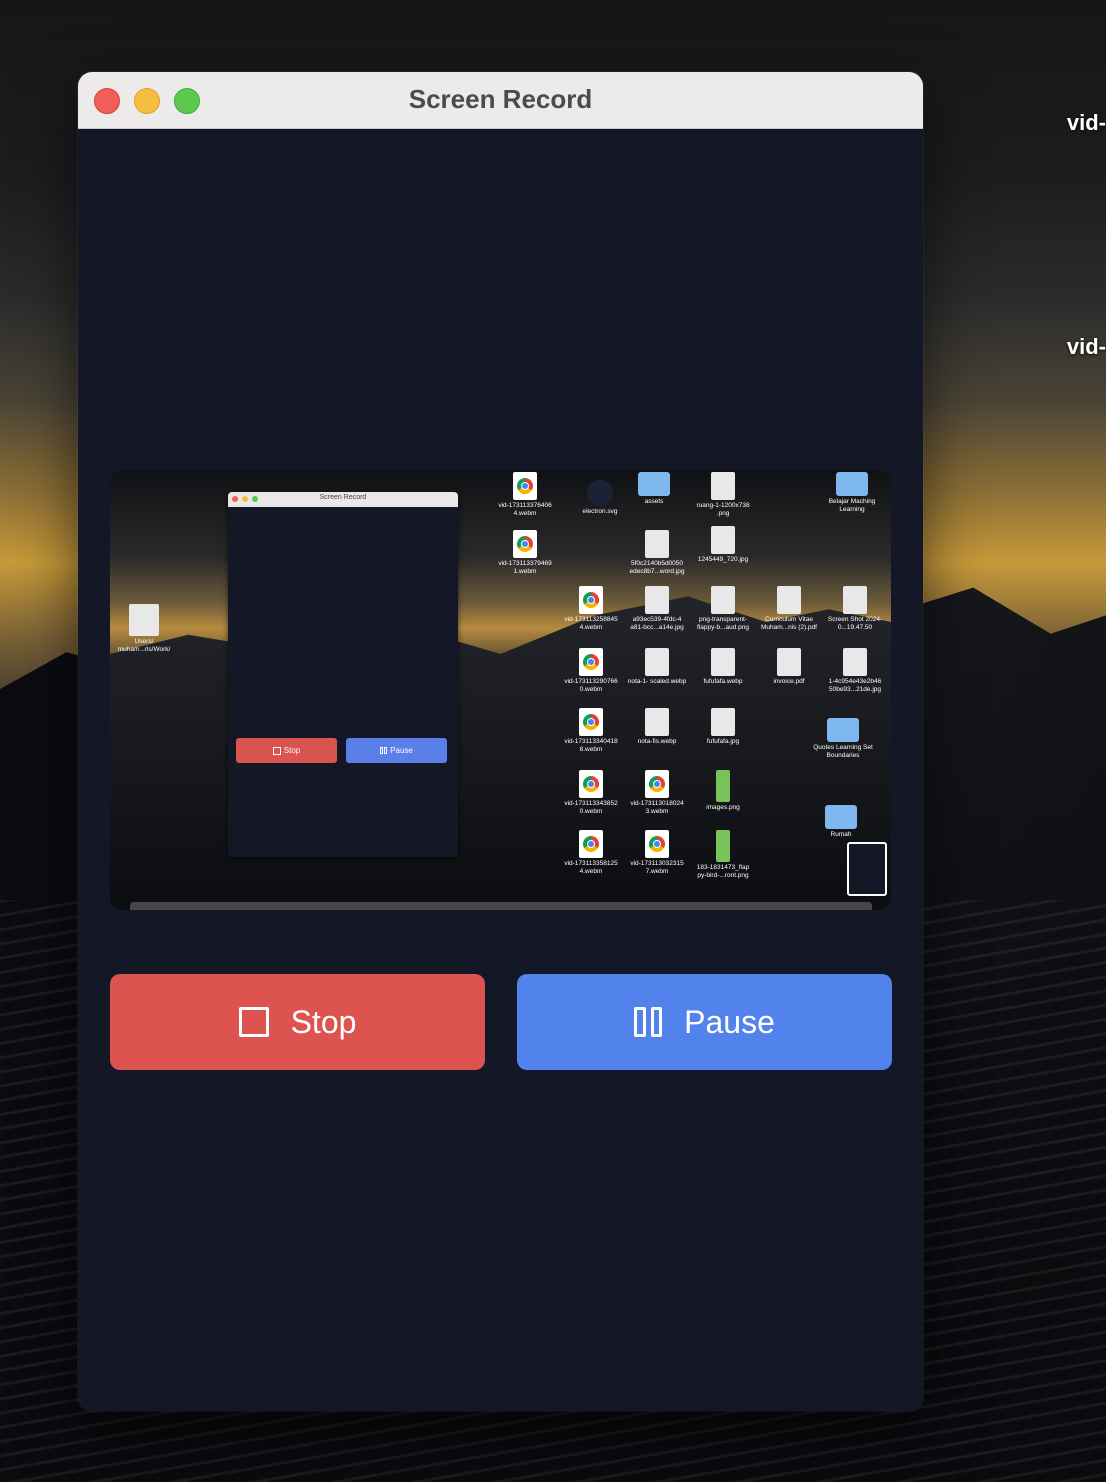 The height and width of the screenshot is (1482, 1106). Describe the element at coordinates (723, 509) in the screenshot. I see `preview-item-label: ruang-1-1200x738 .png` at that location.